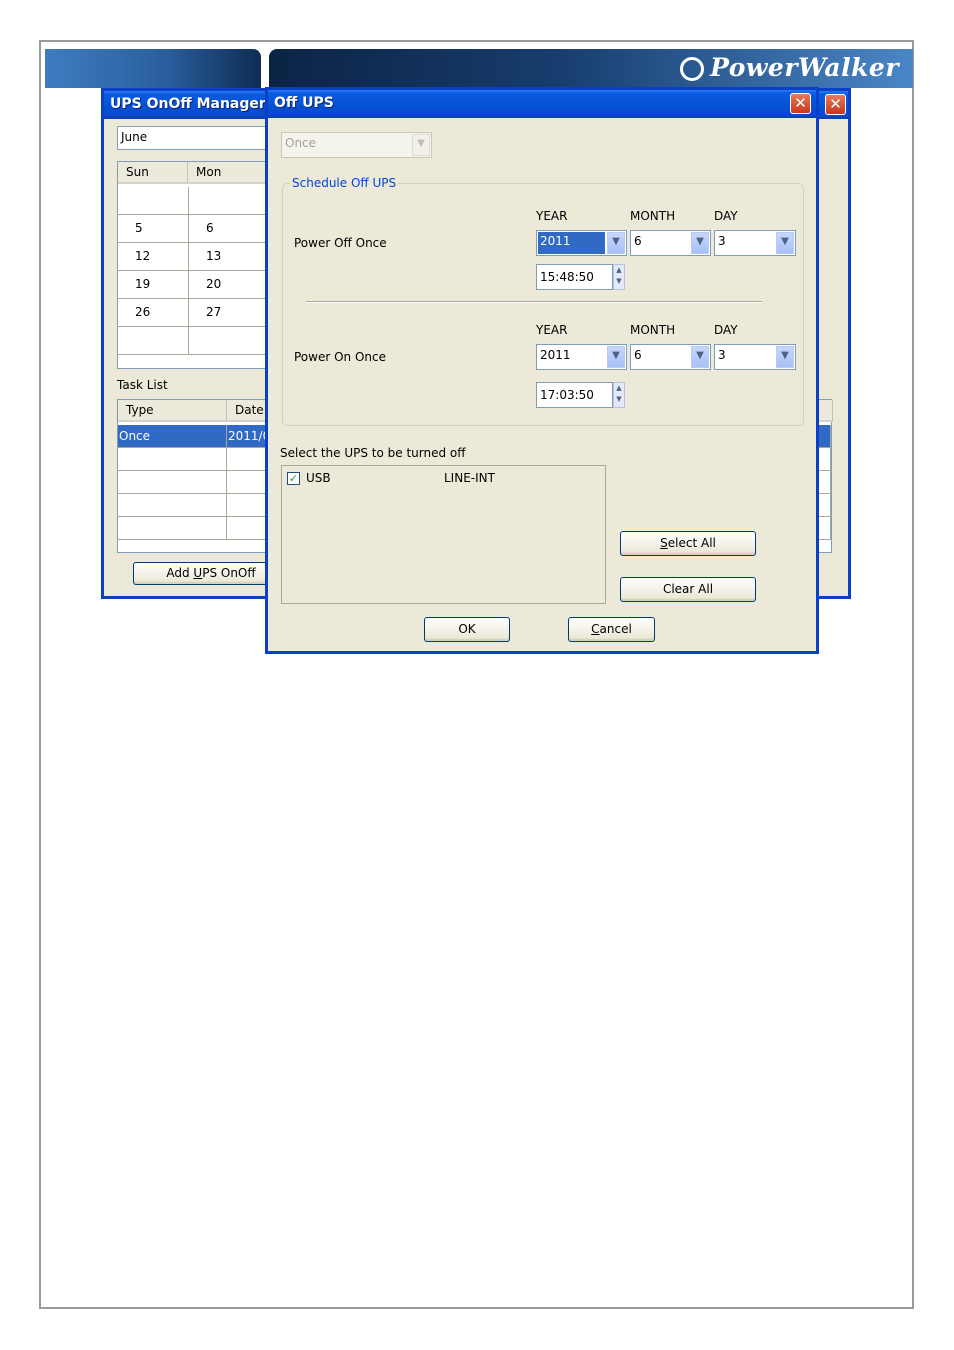  I want to click on select-all-mnemonic: S, so click(664, 543).